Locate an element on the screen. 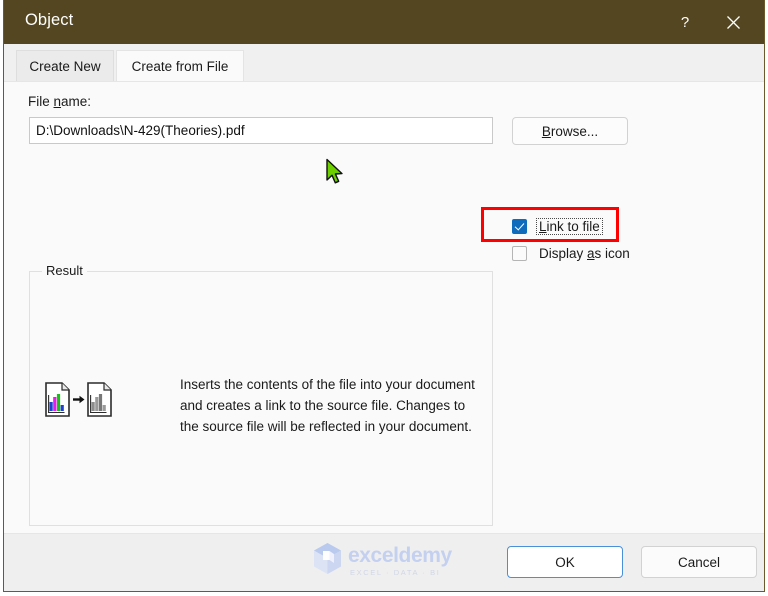 The image size is (768, 596). display-as-icon-label-pre: Display is located at coordinates (563, 253).